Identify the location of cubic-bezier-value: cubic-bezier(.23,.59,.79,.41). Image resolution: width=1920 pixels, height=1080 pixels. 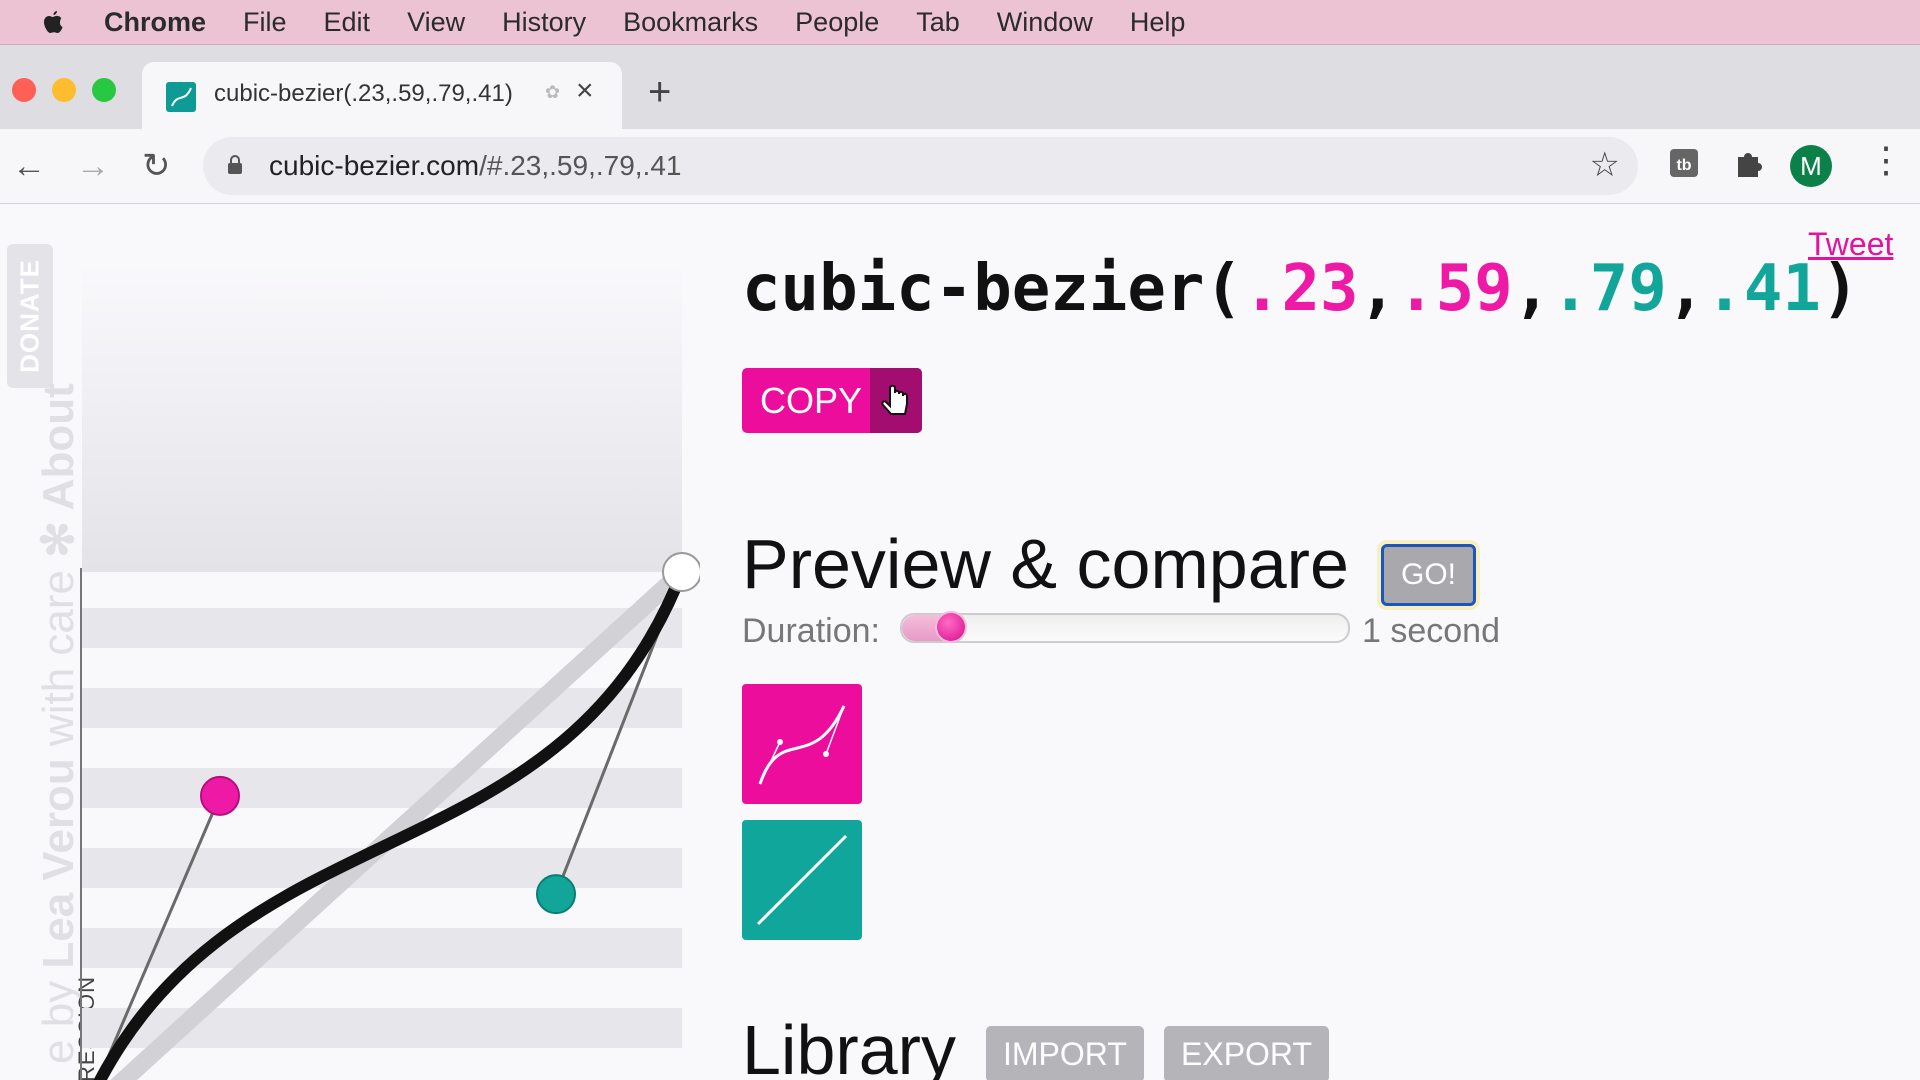
(1301, 289).